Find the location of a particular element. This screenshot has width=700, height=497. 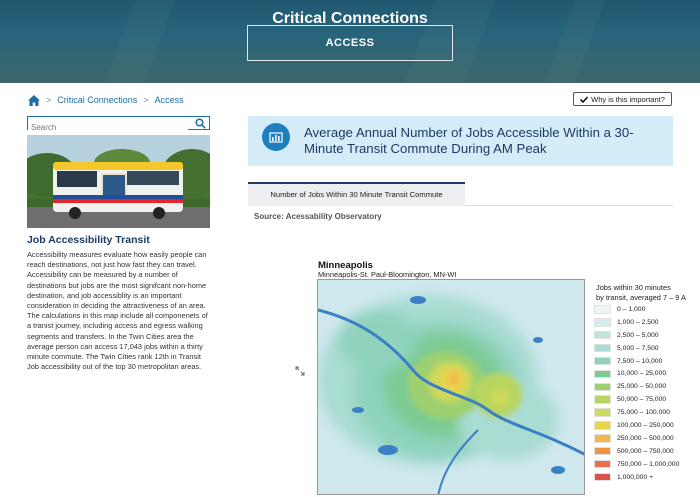

legend-item: 1,000,000 + is located at coordinates (636, 477).